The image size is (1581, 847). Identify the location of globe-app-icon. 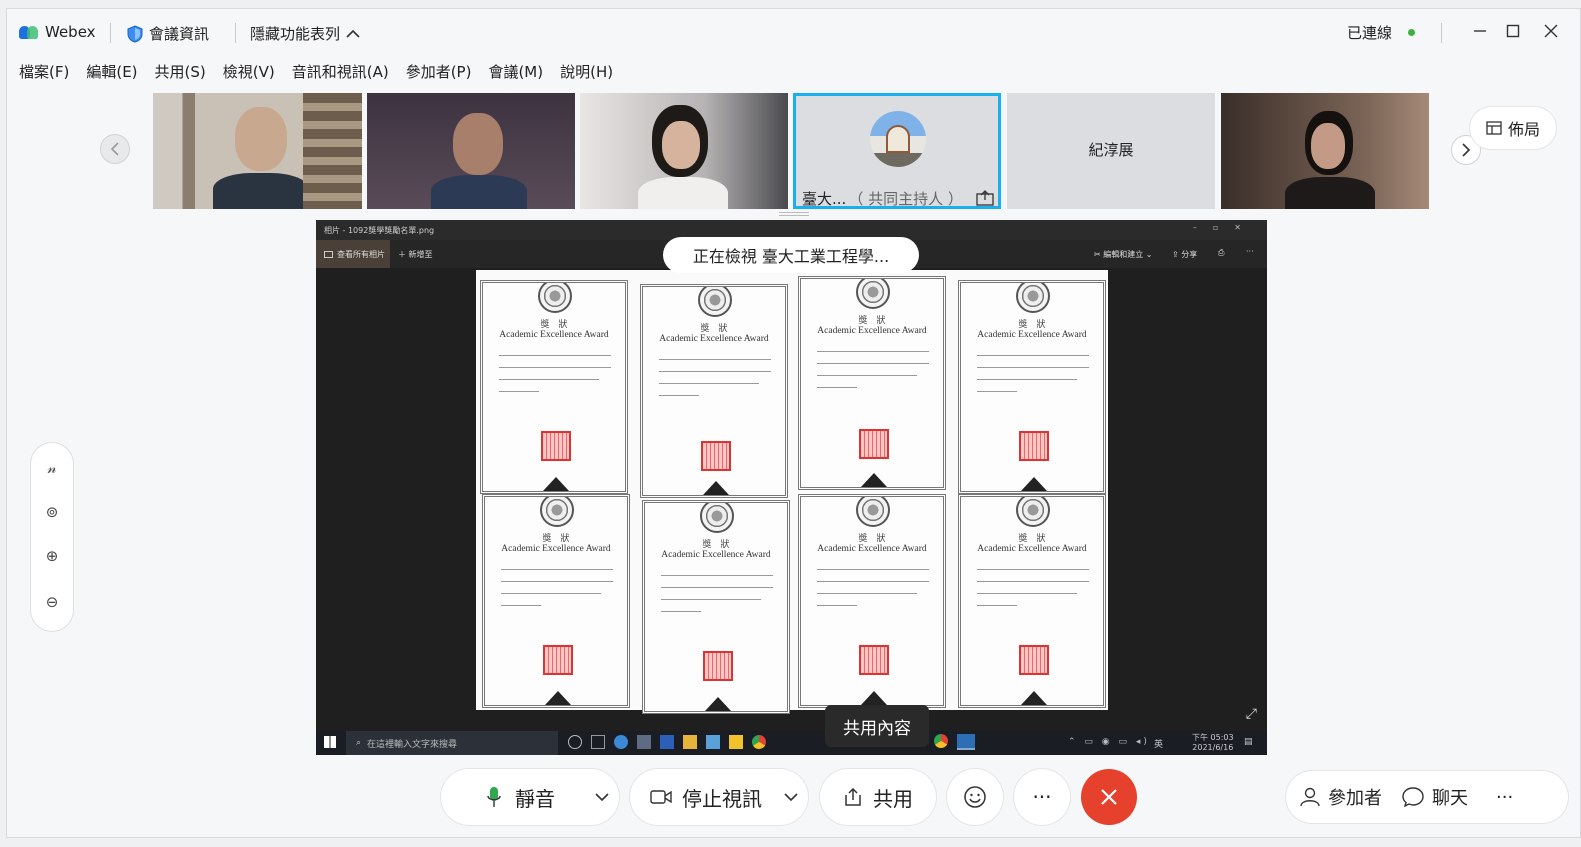
(621, 742).